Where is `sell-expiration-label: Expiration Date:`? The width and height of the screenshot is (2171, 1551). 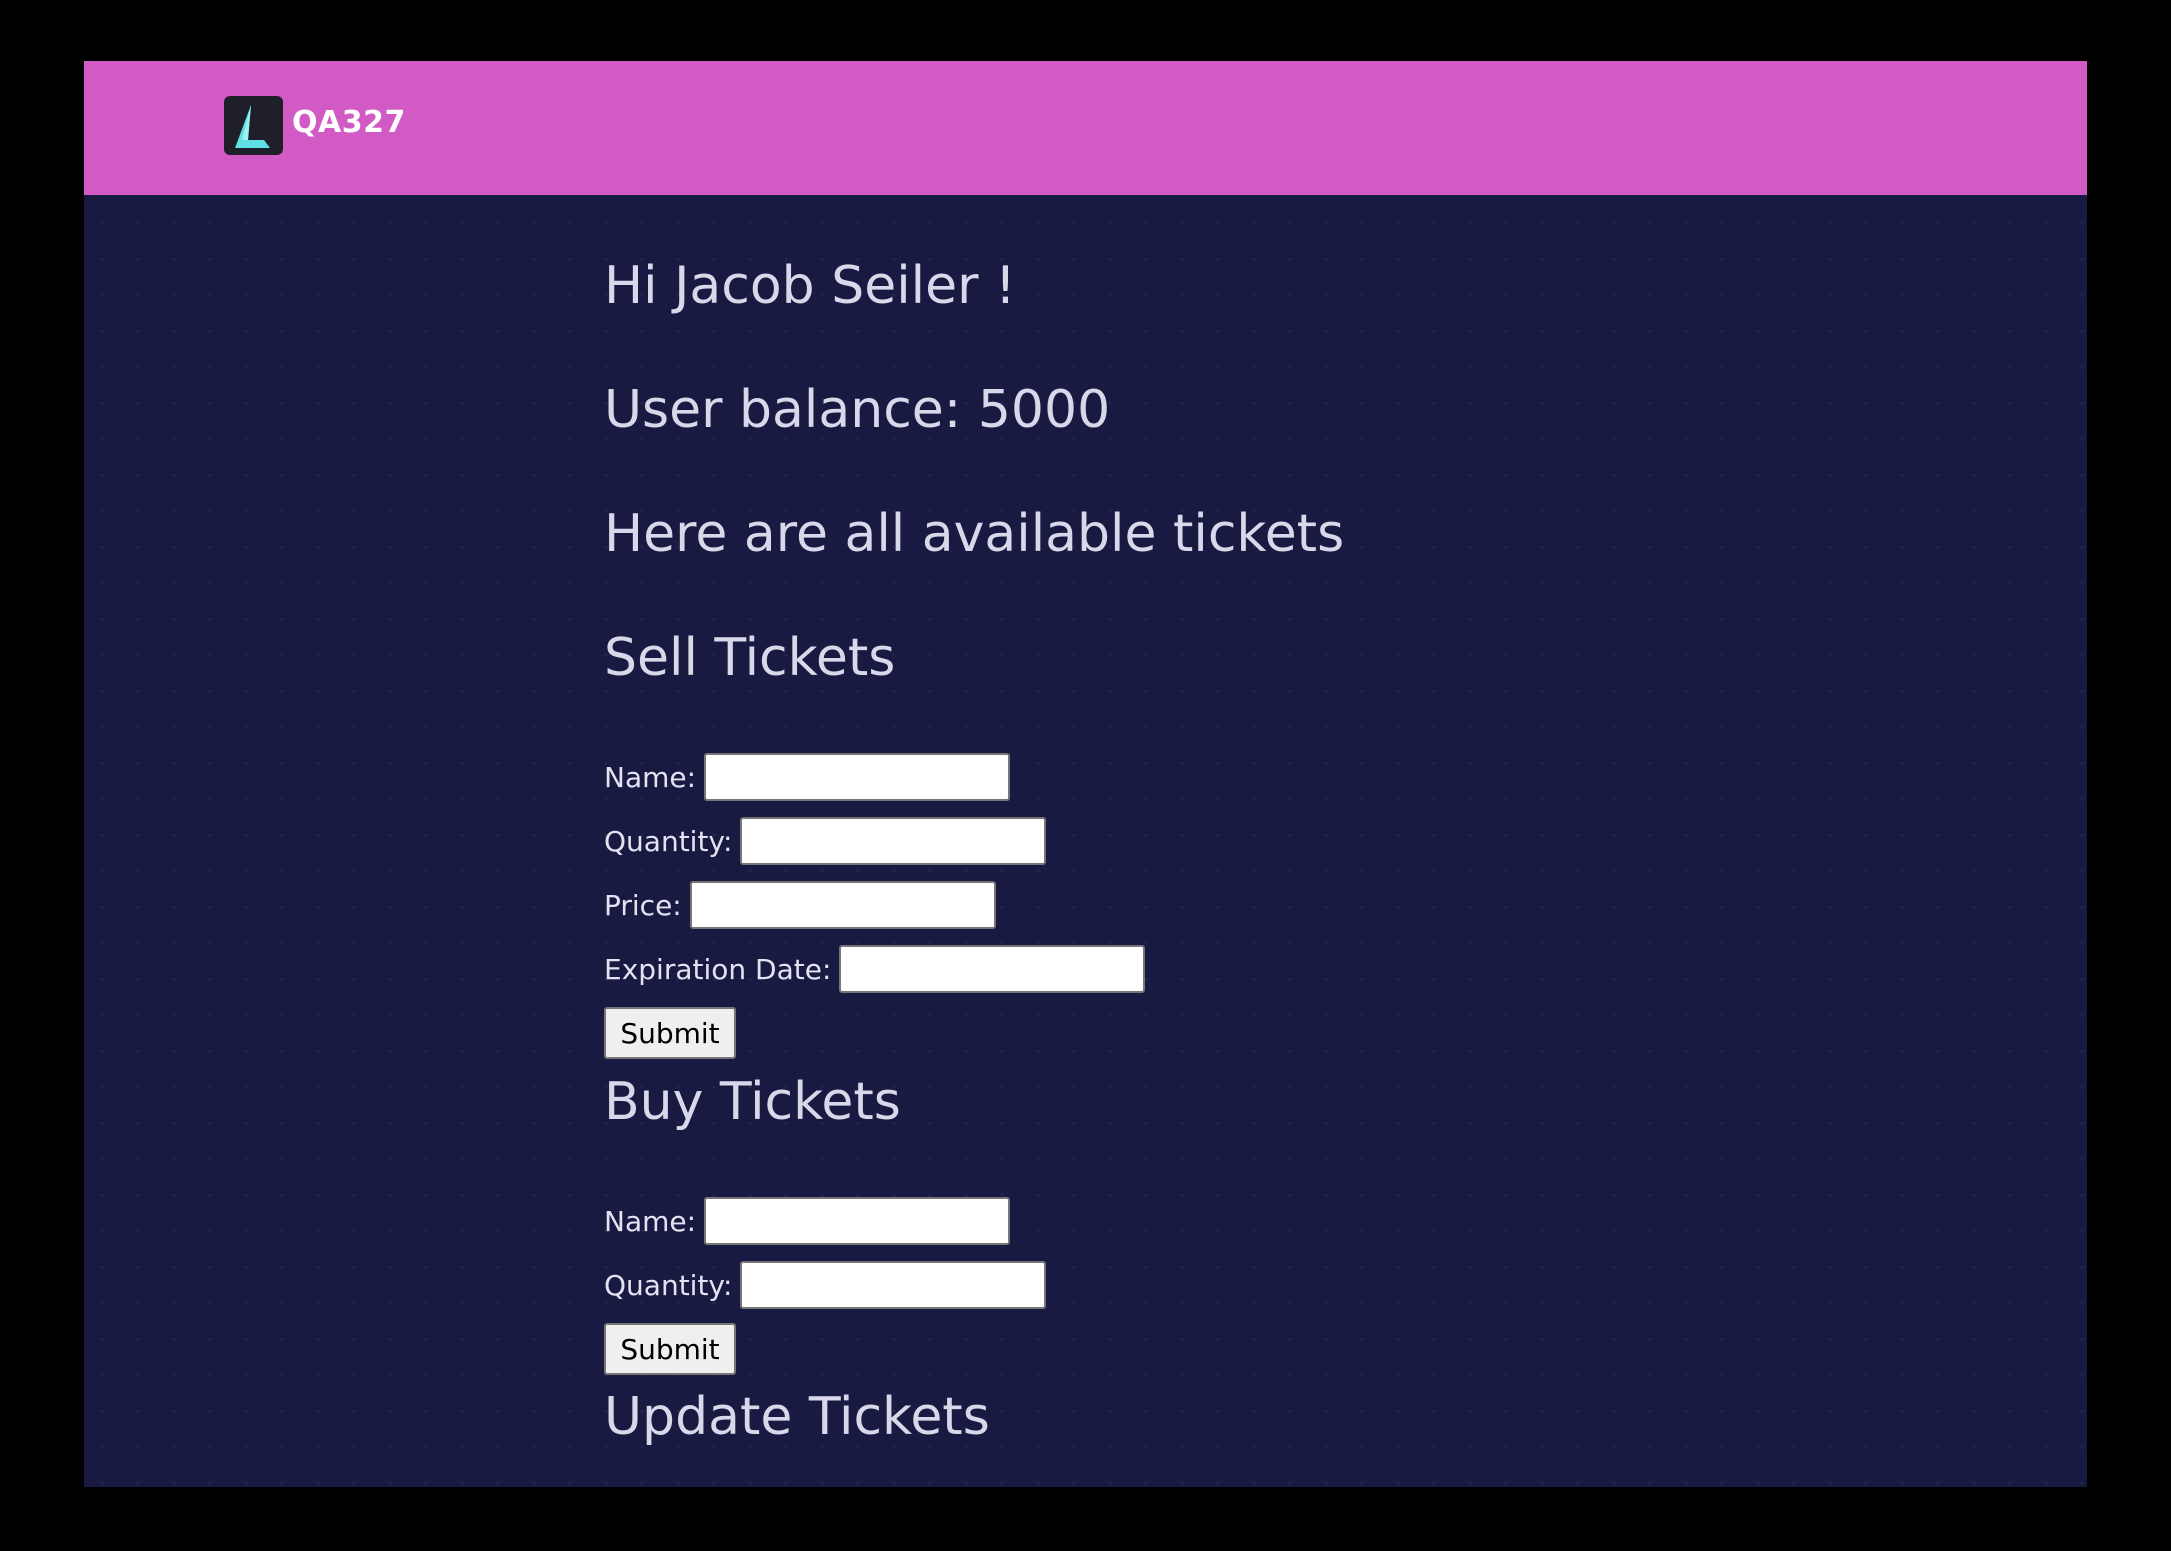
sell-expiration-label: Expiration Date: is located at coordinates (718, 969).